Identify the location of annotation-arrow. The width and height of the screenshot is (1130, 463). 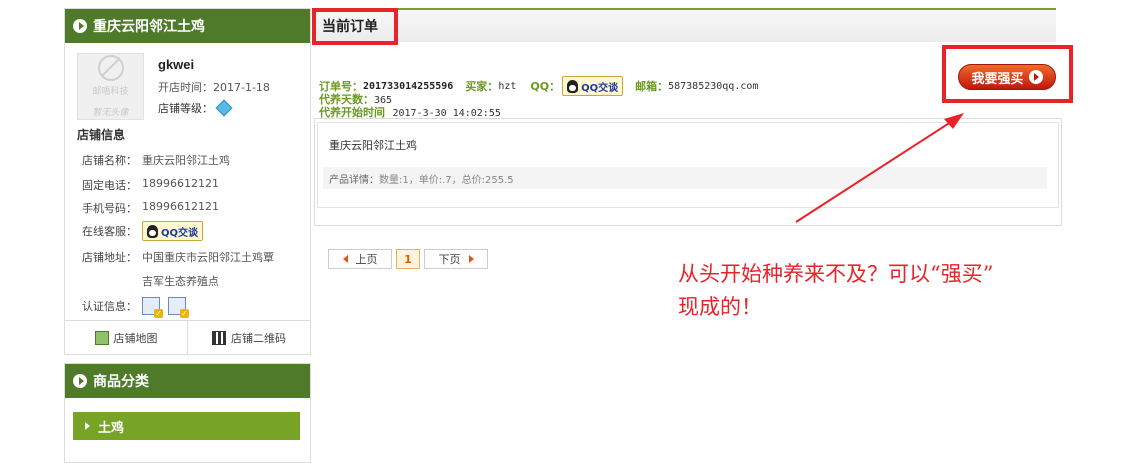
(879, 168).